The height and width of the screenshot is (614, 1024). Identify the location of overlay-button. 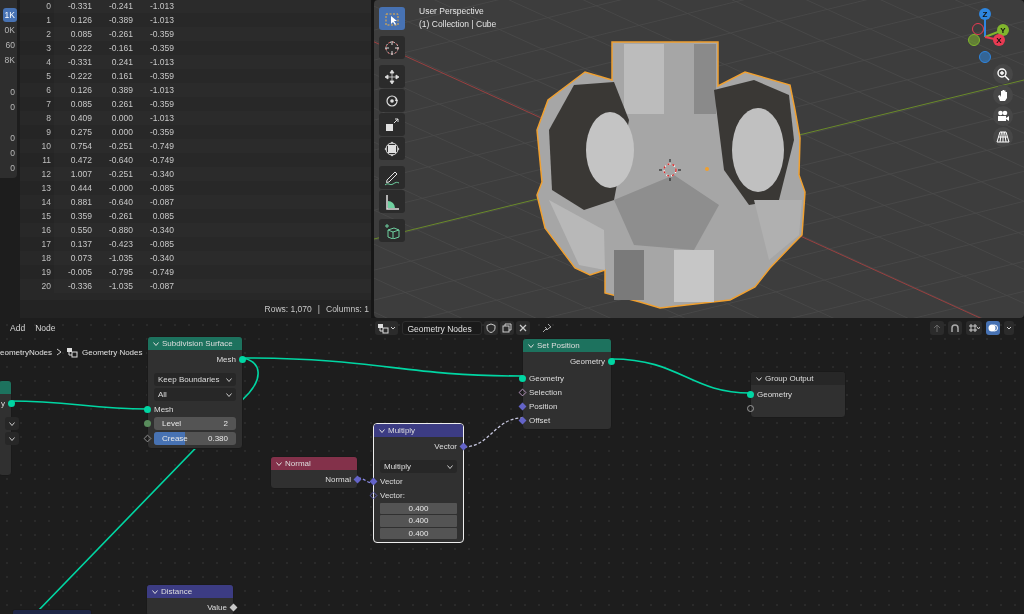
(993, 328).